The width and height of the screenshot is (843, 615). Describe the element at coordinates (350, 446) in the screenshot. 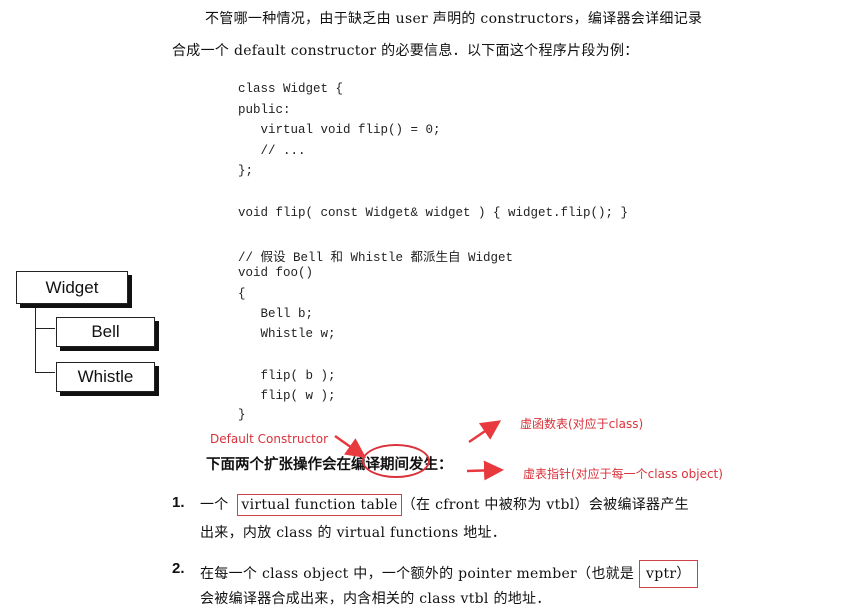

I see `arrow-to-compile-time` at that location.